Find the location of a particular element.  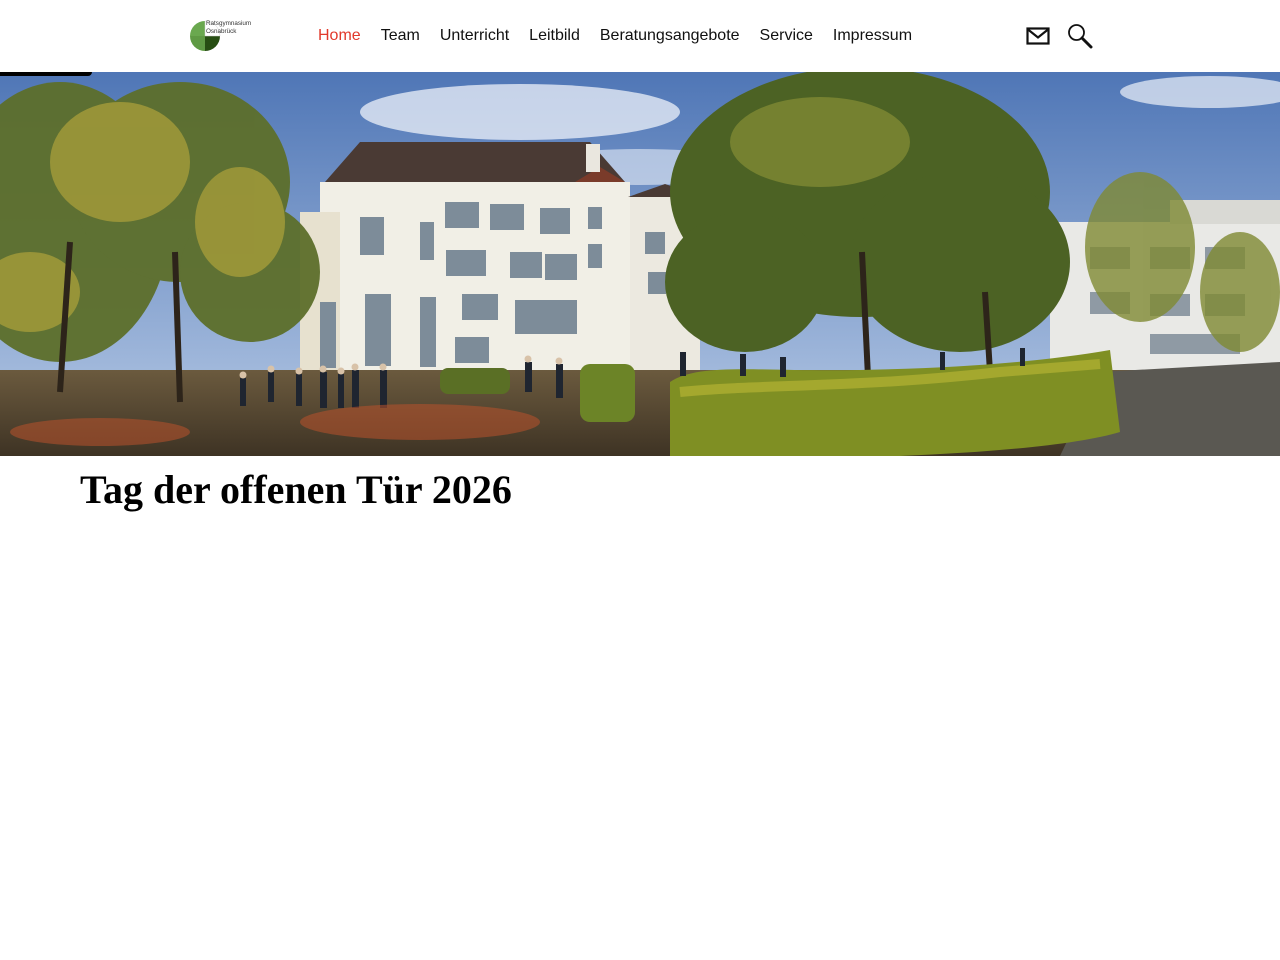

logo-line-2: Osnabrück is located at coordinates (221, 31).